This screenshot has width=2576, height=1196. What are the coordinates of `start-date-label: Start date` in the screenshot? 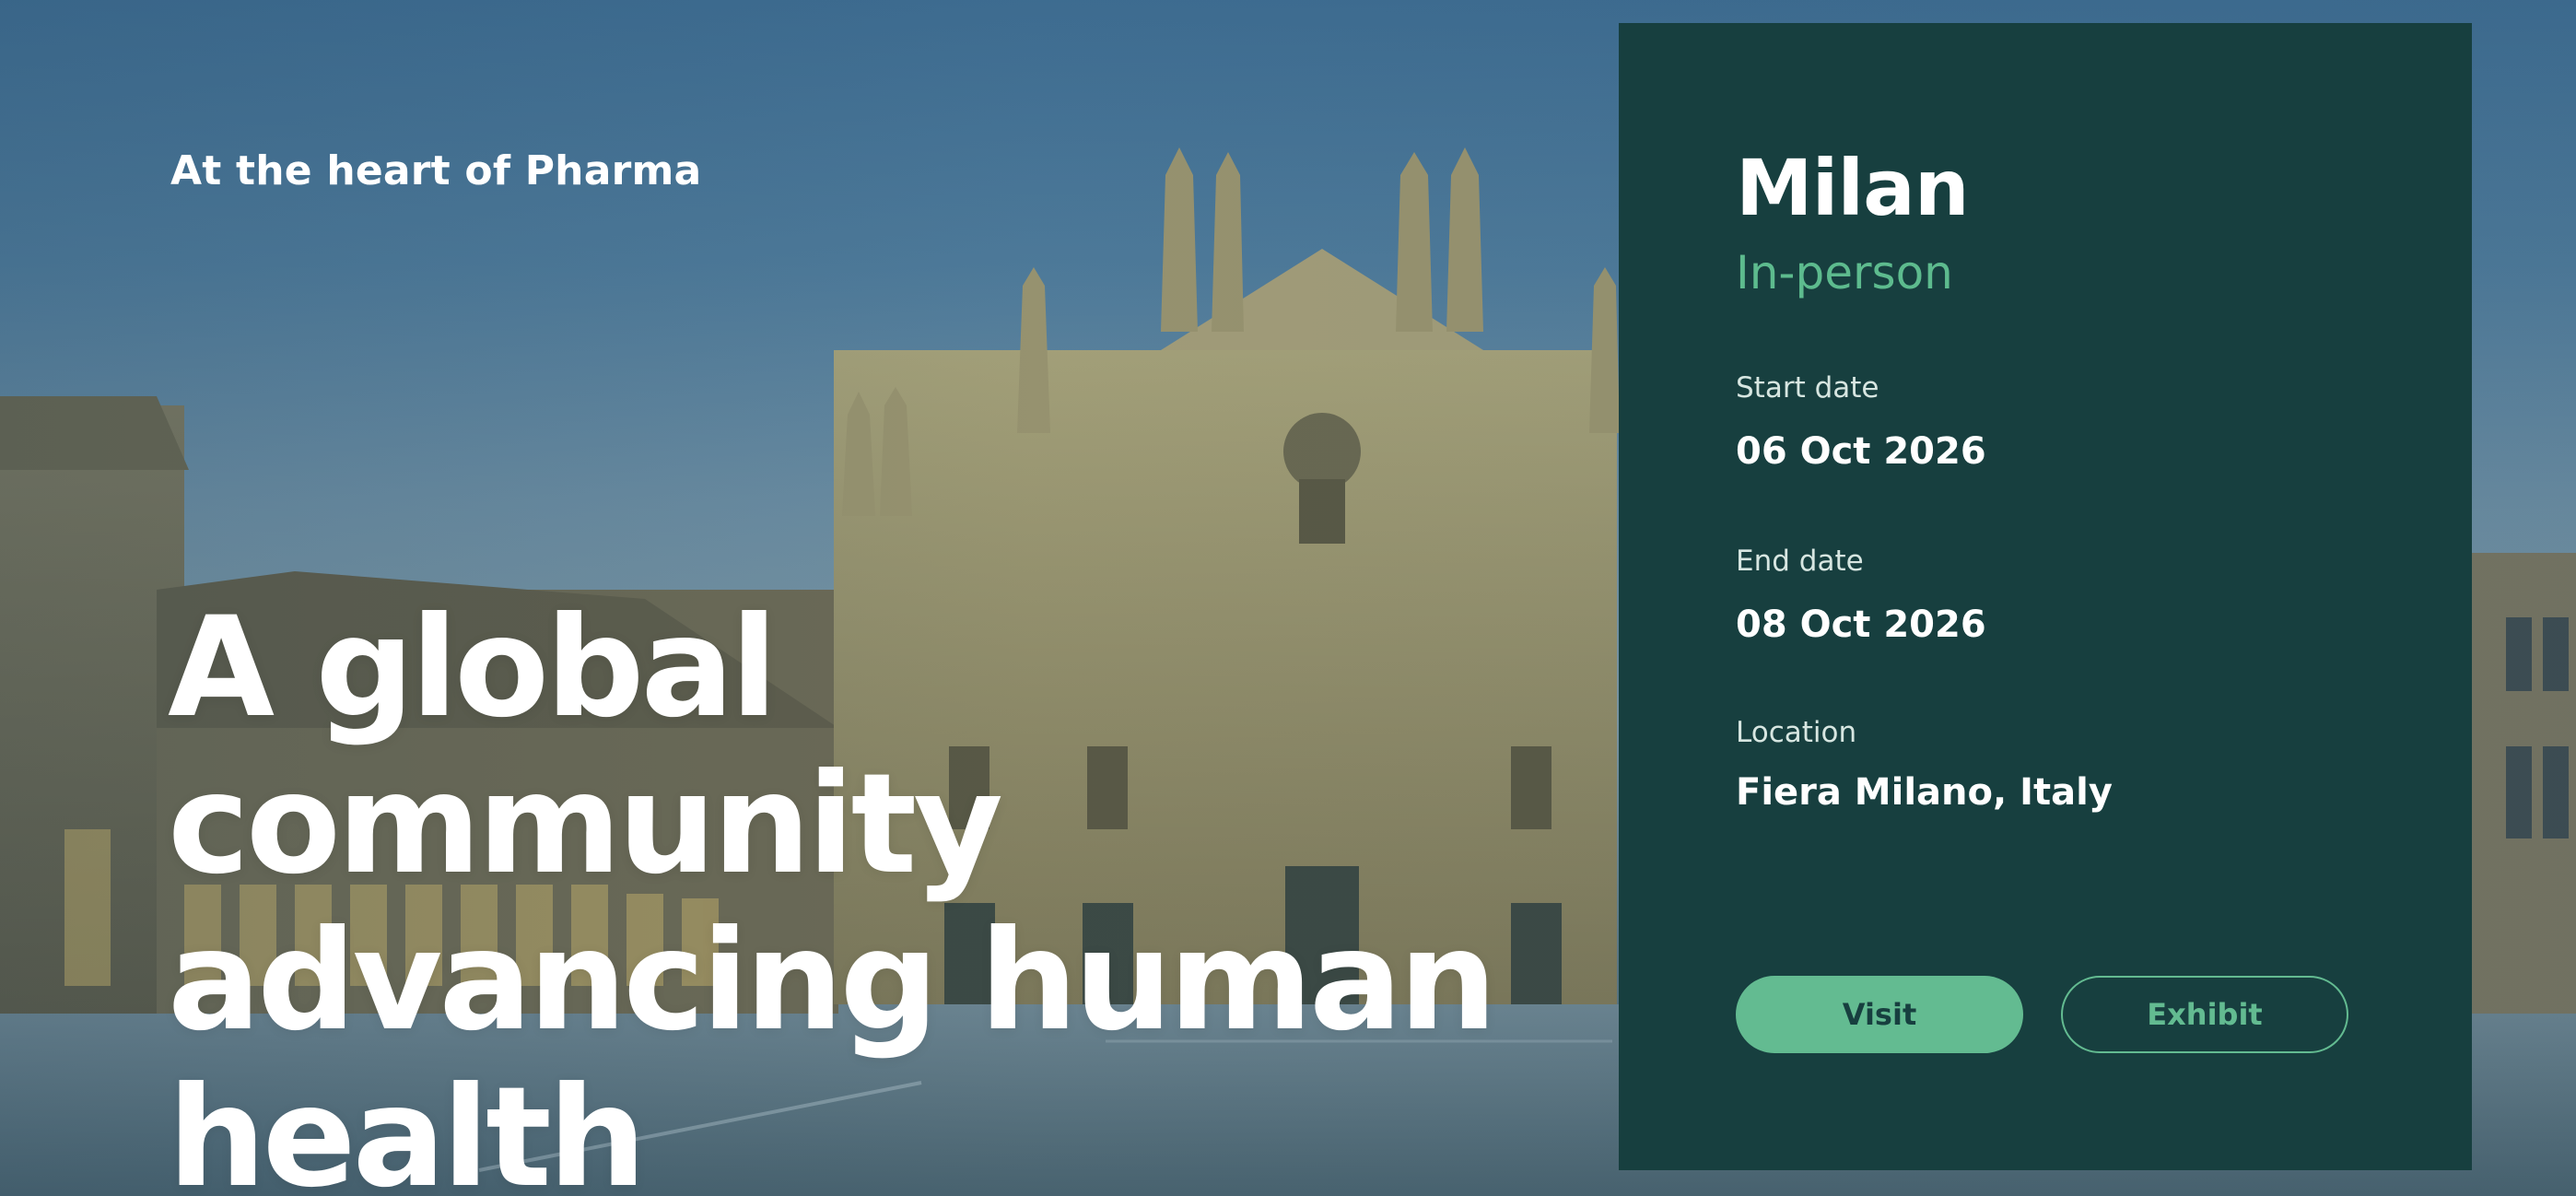 It's located at (1807, 388).